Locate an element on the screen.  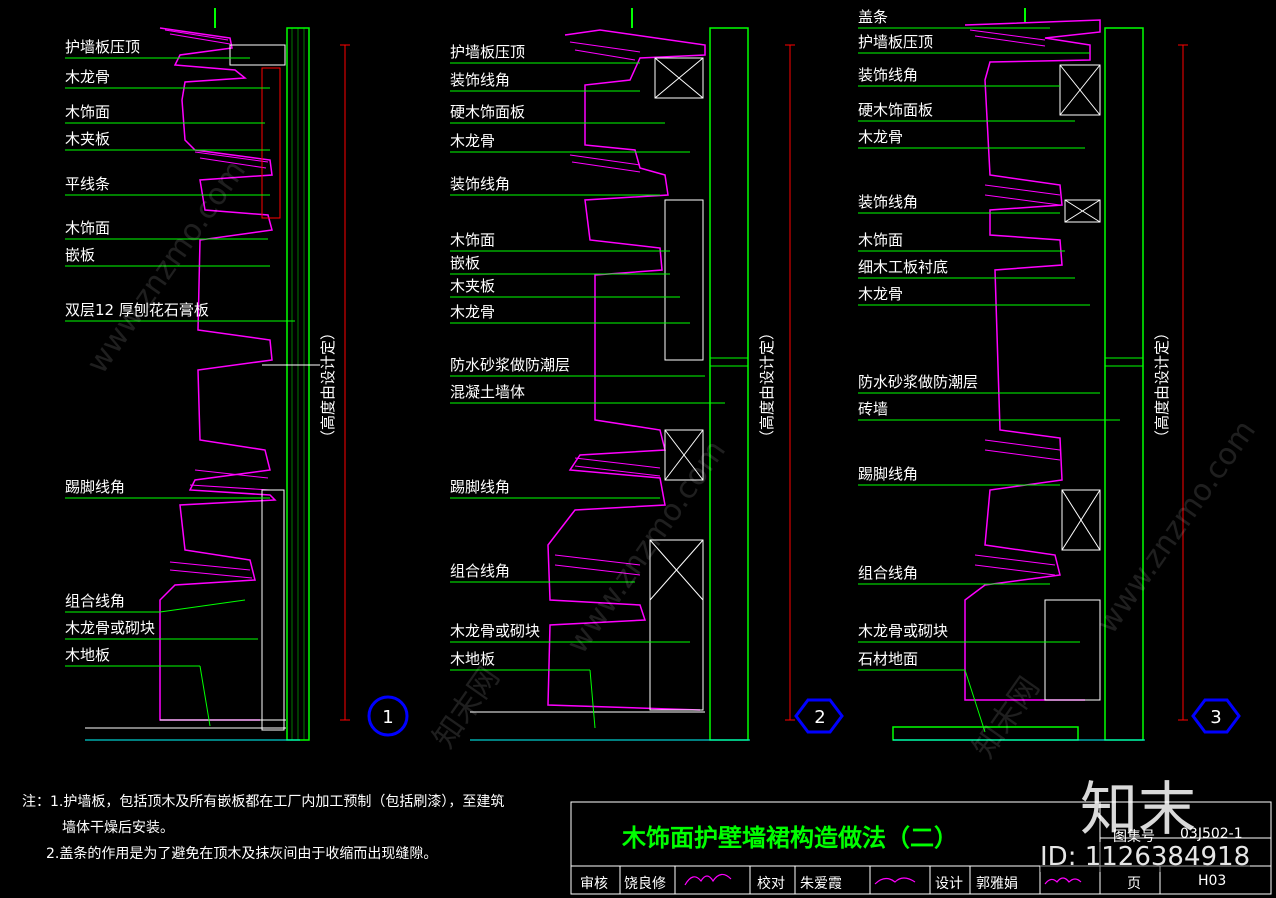
label-d2-9: 防水砂浆做防潮层 is located at coordinates (510, 365).